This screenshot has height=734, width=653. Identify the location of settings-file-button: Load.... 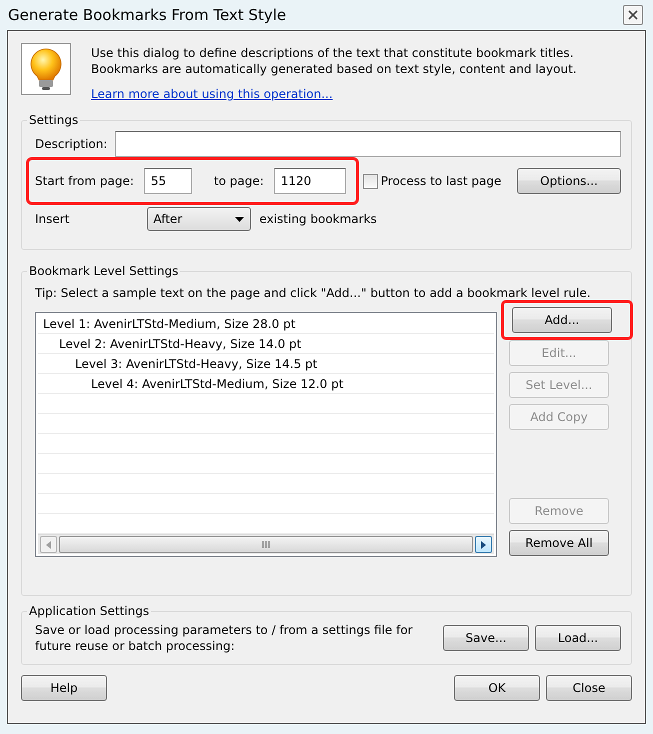
(578, 638).